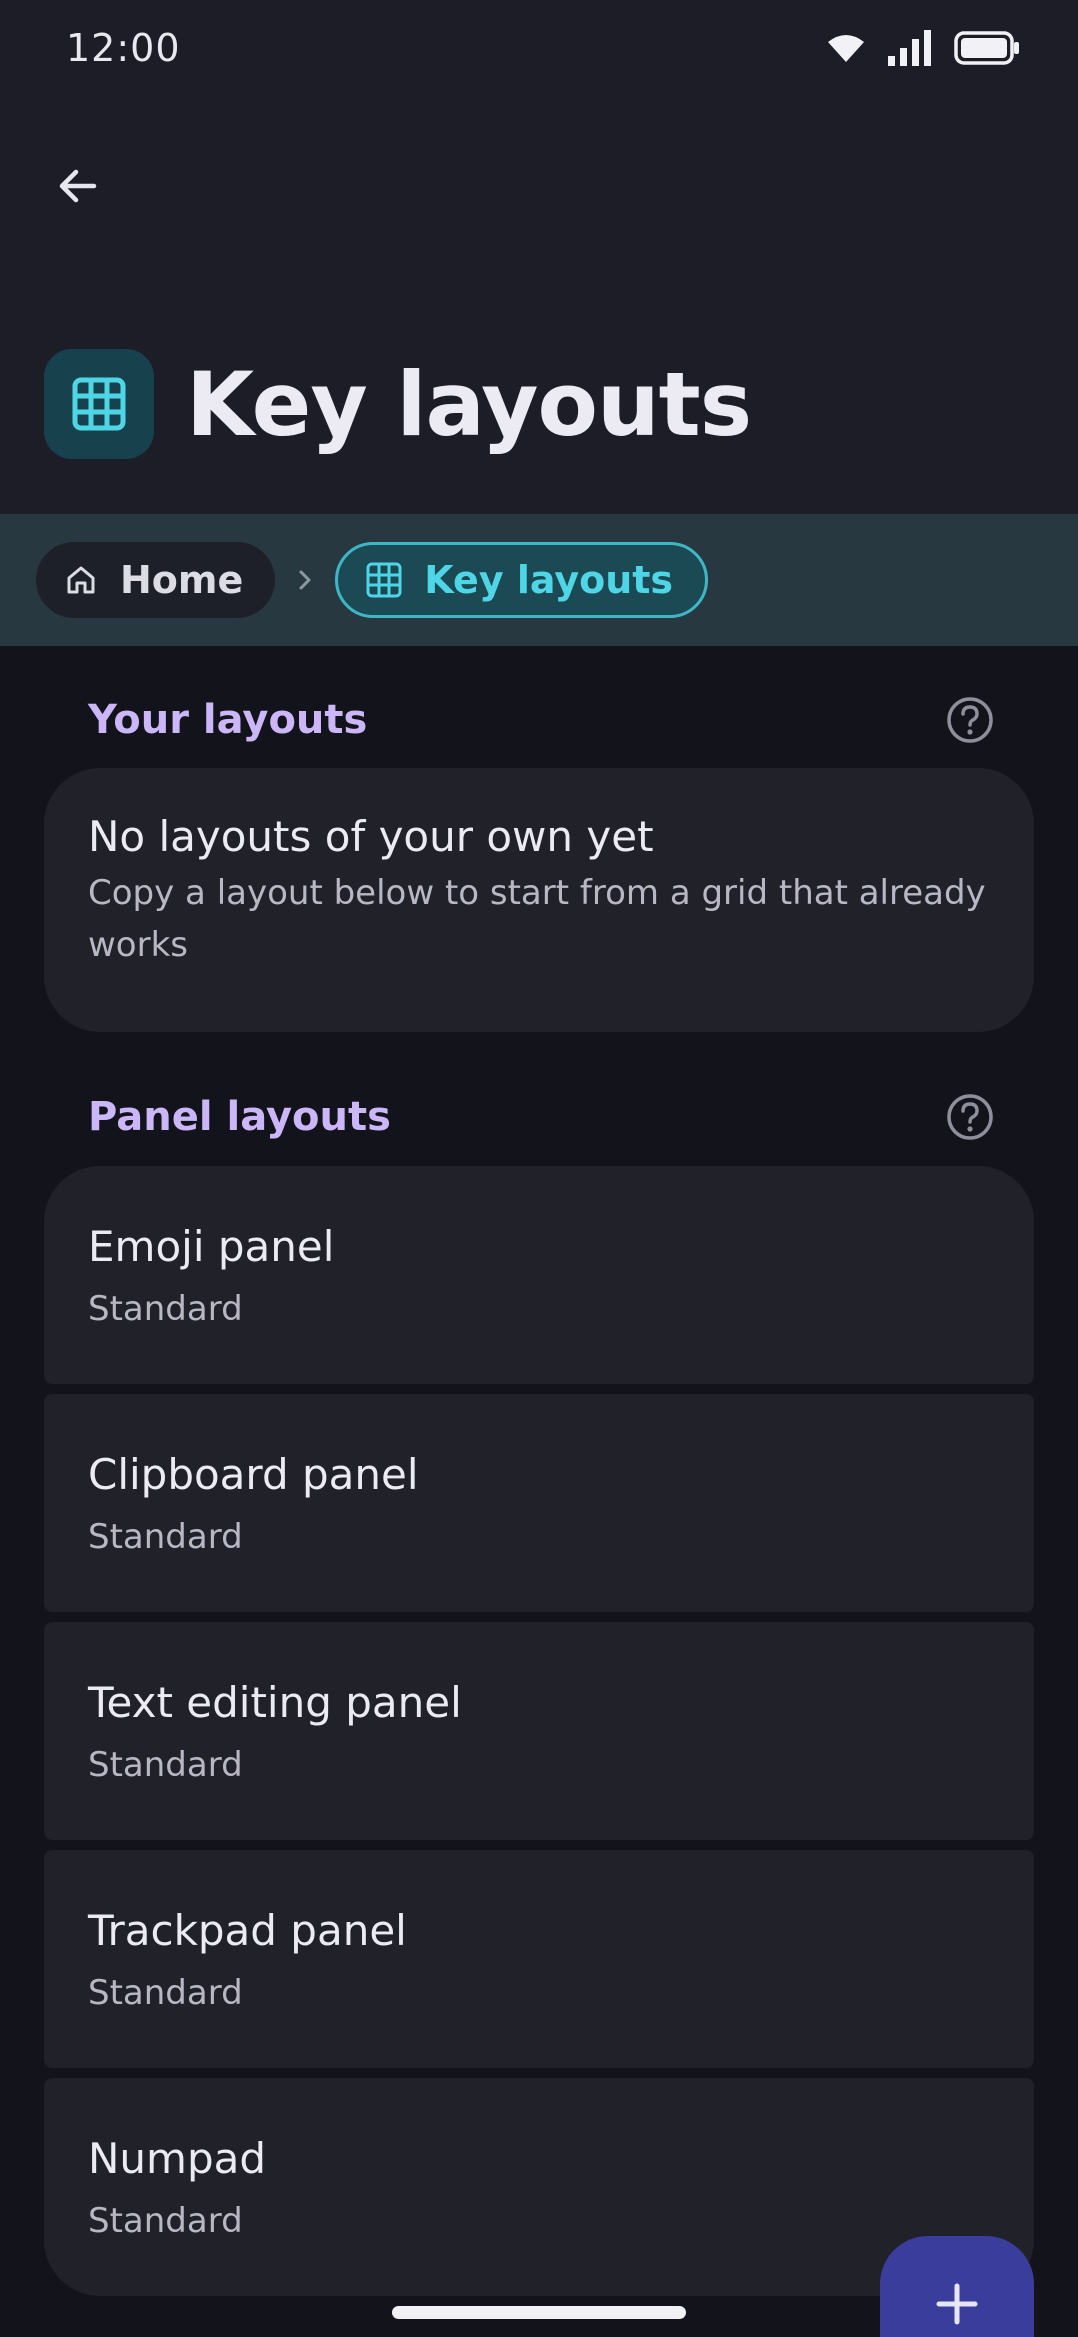 The width and height of the screenshot is (1078, 2337). What do you see at coordinates (539, 720) in the screenshot?
I see `section-header-your-layouts: Your layouts` at bounding box center [539, 720].